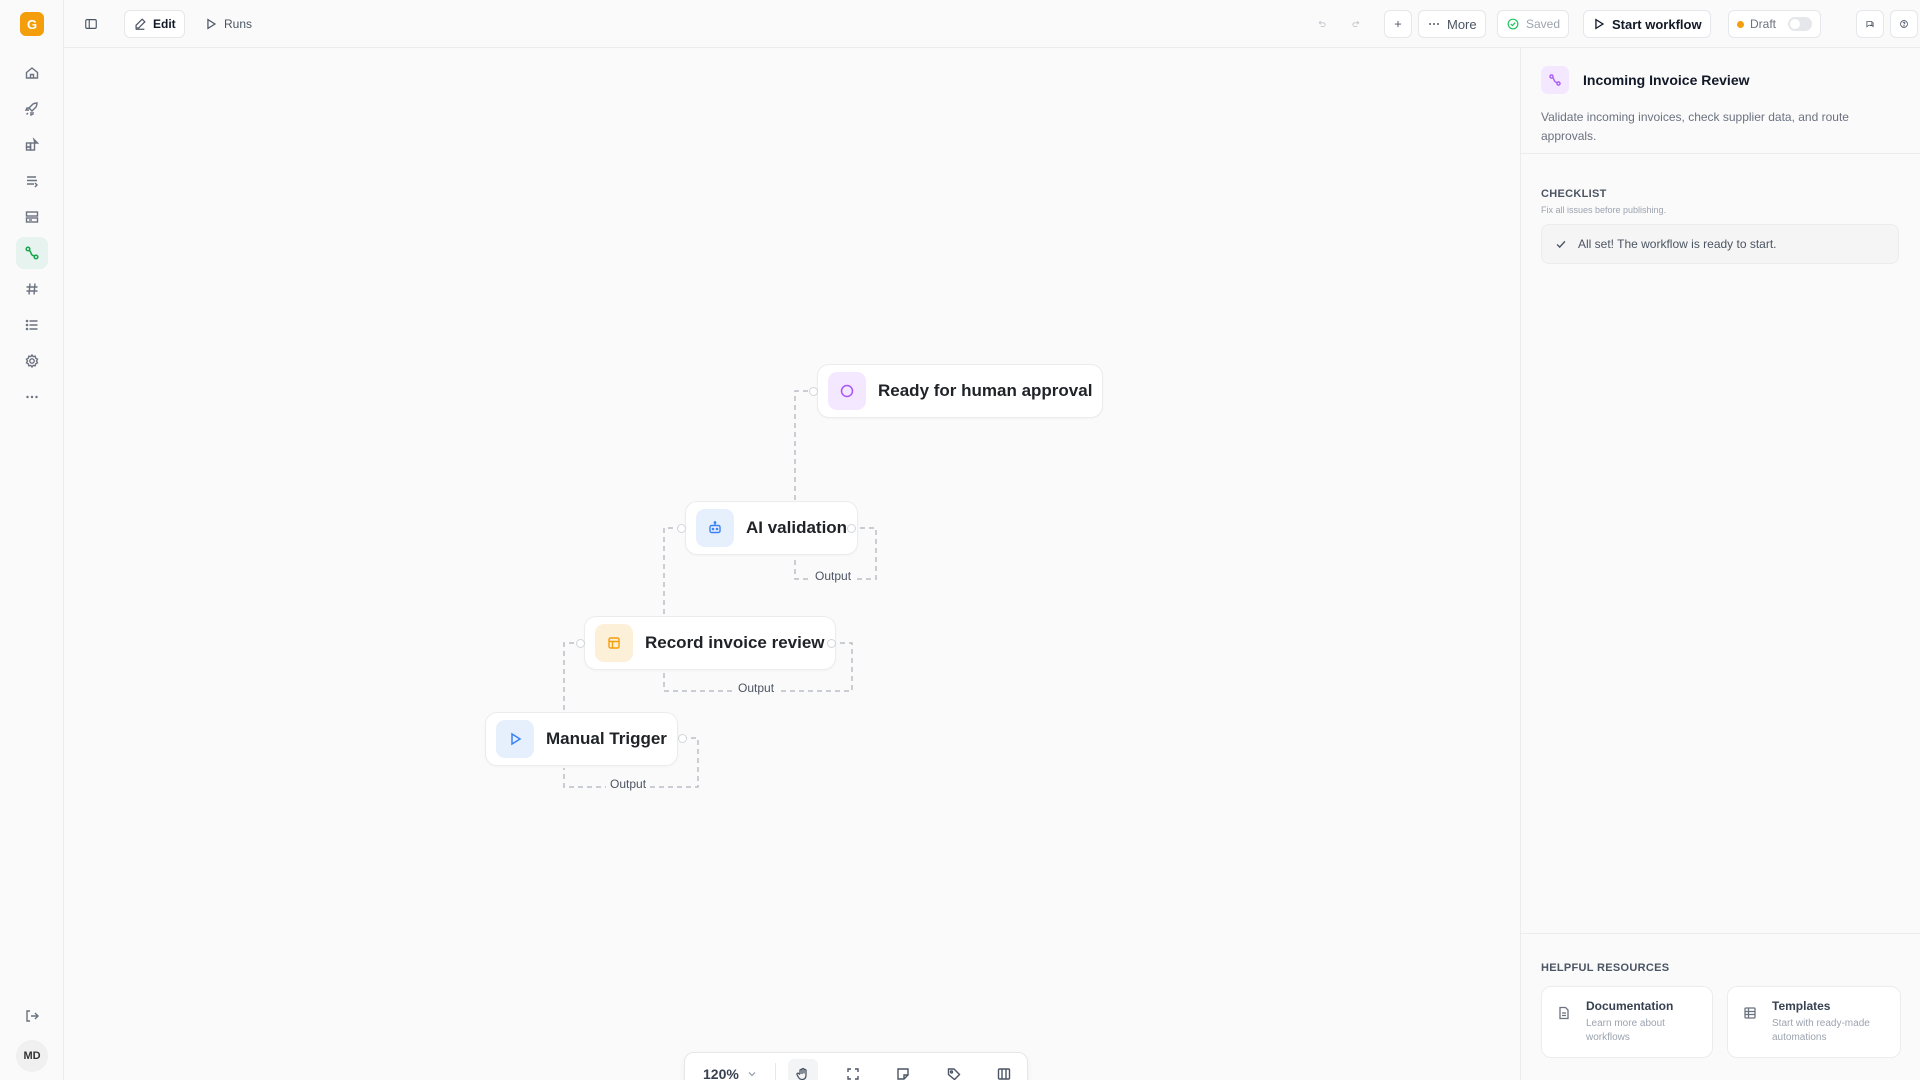  What do you see at coordinates (32, 325) in the screenshot?
I see `list-icon` at bounding box center [32, 325].